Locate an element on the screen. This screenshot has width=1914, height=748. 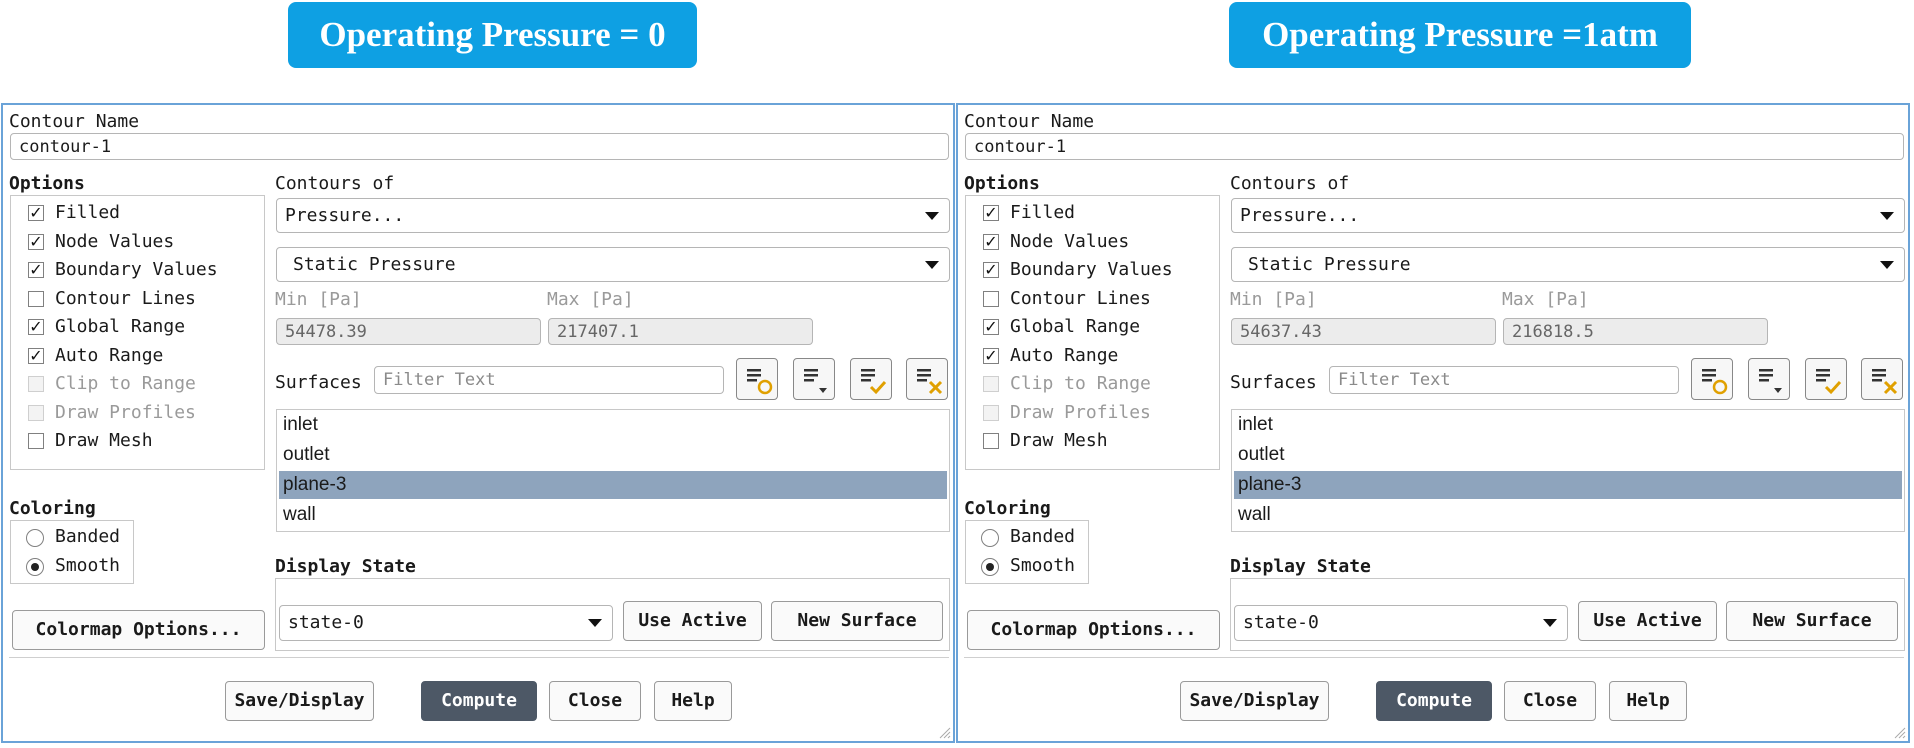
banner-operating-pressure-1atm: Operating Pressure =1atm is located at coordinates (1460, 35).